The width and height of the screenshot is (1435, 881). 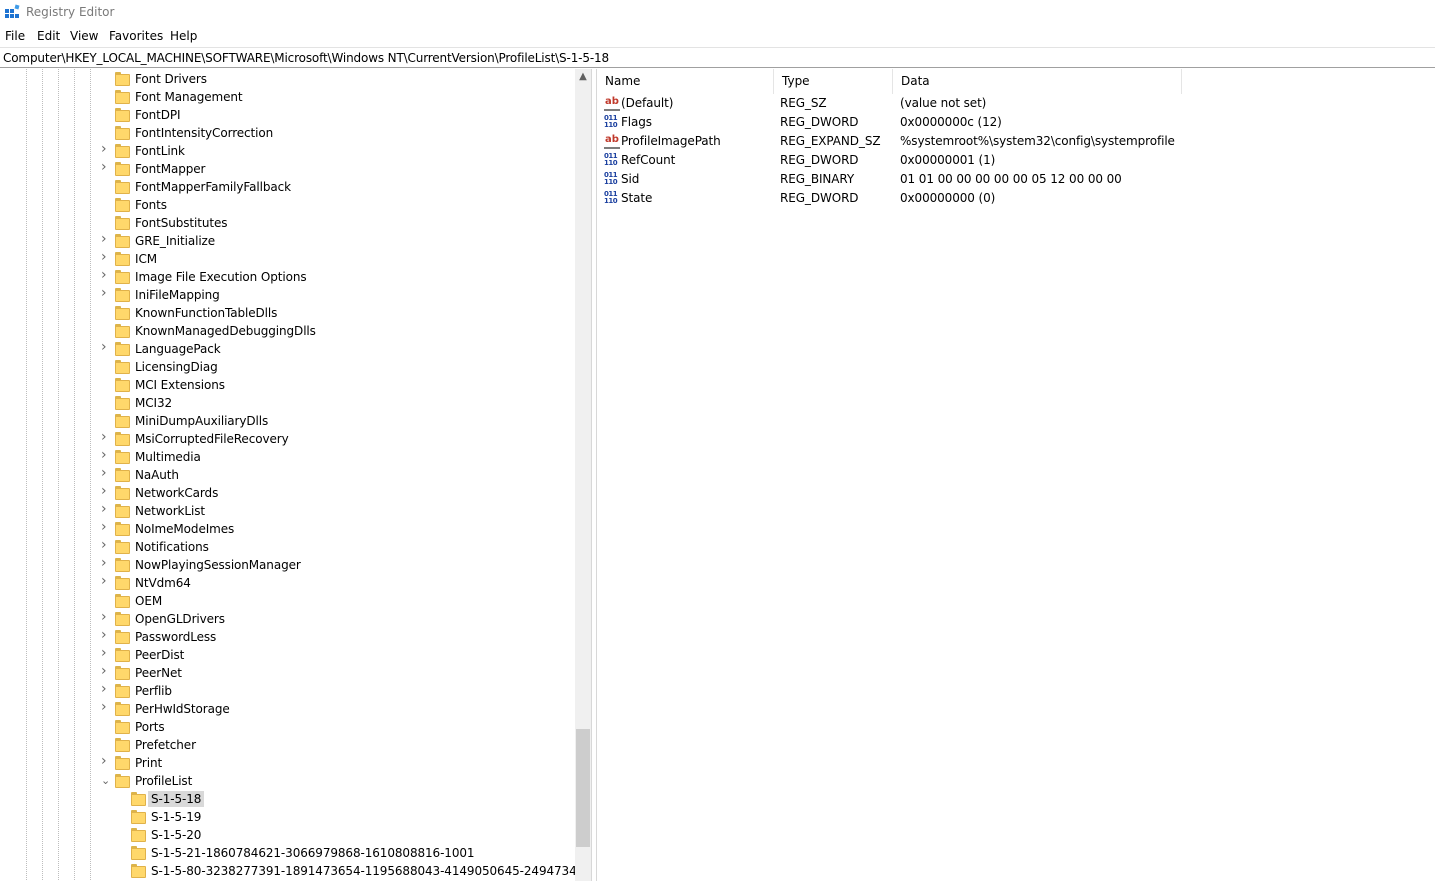 I want to click on tree-item: › FontLink, so click(x=287, y=151).